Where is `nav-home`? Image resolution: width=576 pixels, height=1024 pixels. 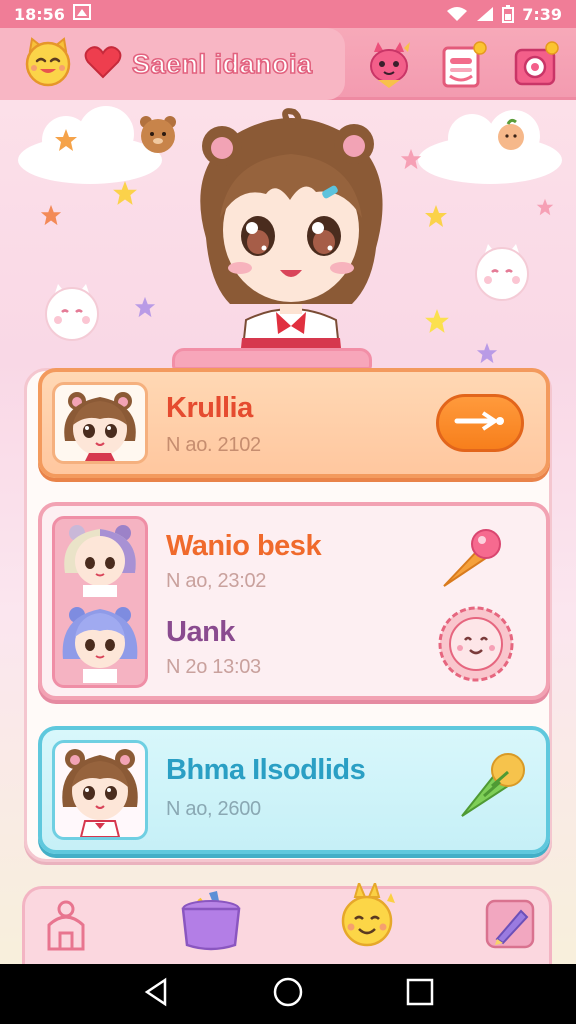 nav-home is located at coordinates (66, 927).